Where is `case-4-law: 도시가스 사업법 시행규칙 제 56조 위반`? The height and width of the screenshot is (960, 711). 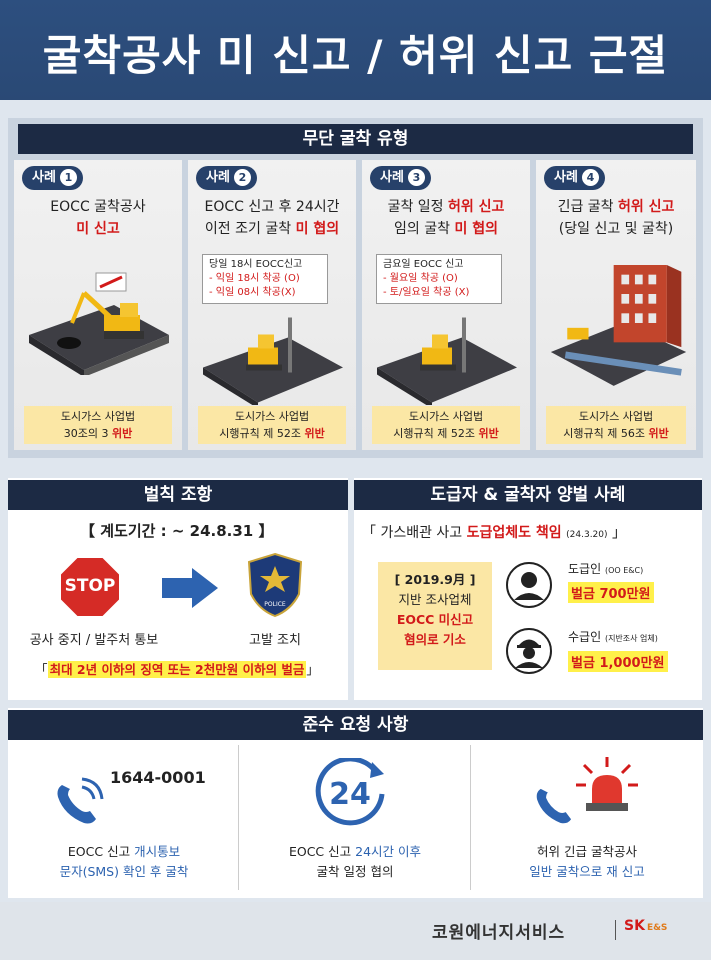 case-4-law: 도시가스 사업법 시행규칙 제 56조 위반 is located at coordinates (616, 425).